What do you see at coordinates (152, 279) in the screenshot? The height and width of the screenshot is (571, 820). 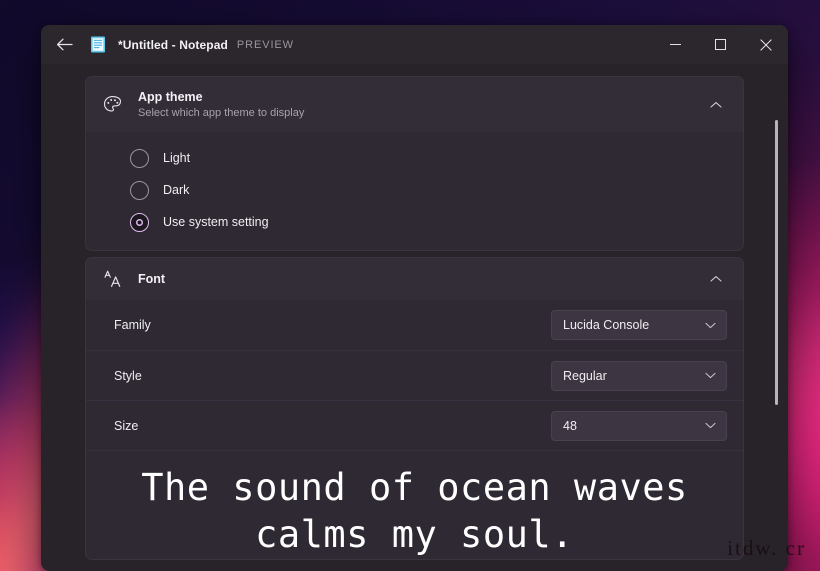 I see `font-title: Font` at bounding box center [152, 279].